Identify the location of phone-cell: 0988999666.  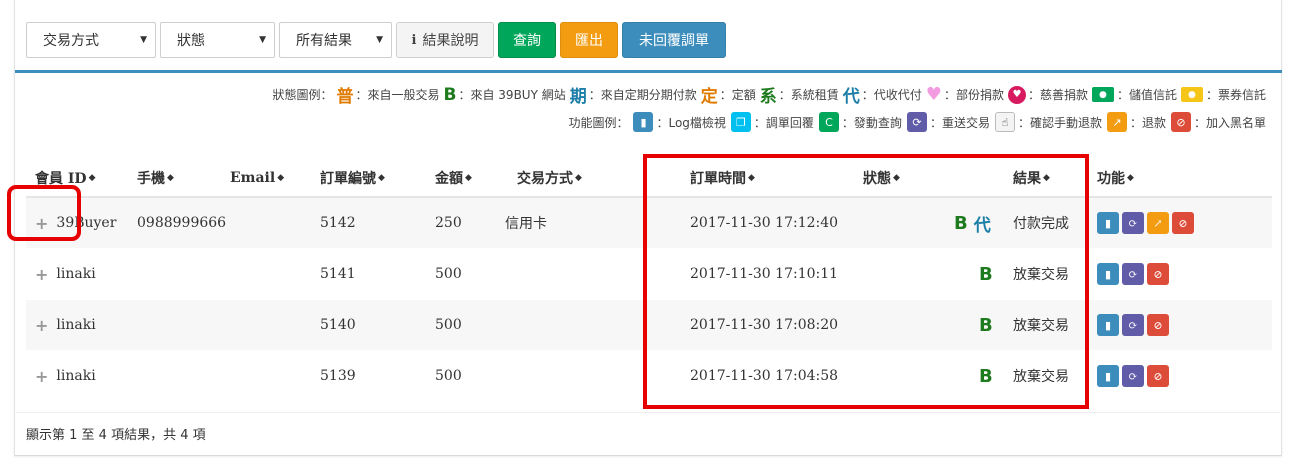
(182, 223).